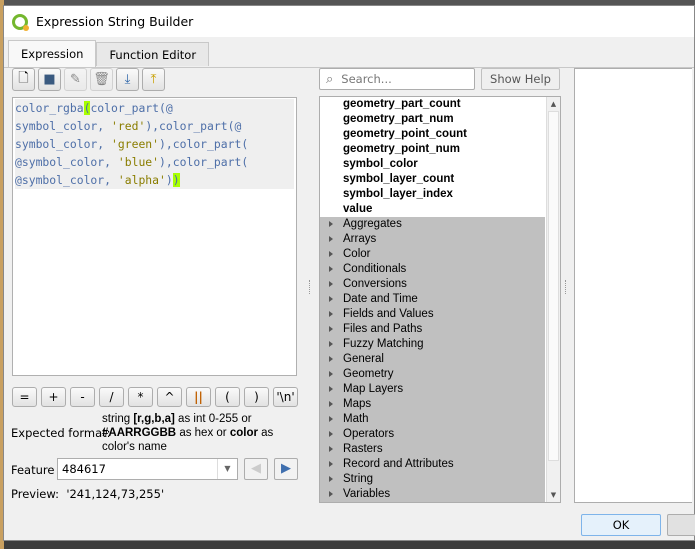 The height and width of the screenshot is (549, 695). What do you see at coordinates (432, 494) in the screenshot?
I see `function-group: Variables` at bounding box center [432, 494].